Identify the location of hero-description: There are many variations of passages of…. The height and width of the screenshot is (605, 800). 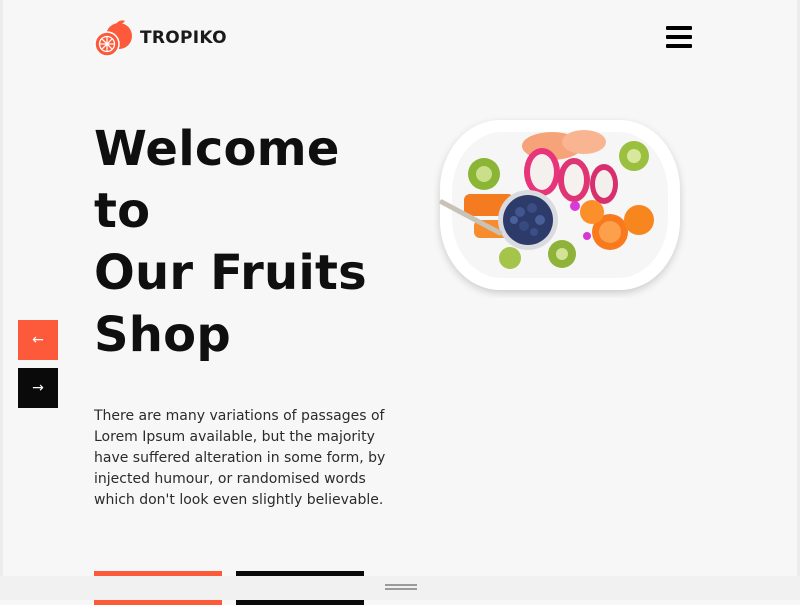
(240, 458).